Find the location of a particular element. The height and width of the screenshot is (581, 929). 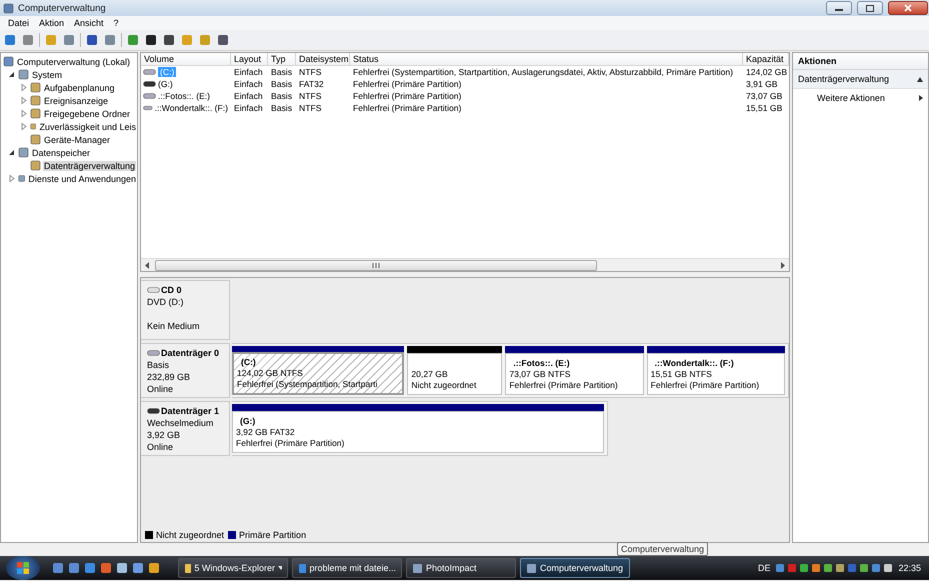

start-button is located at coordinates (23, 568).